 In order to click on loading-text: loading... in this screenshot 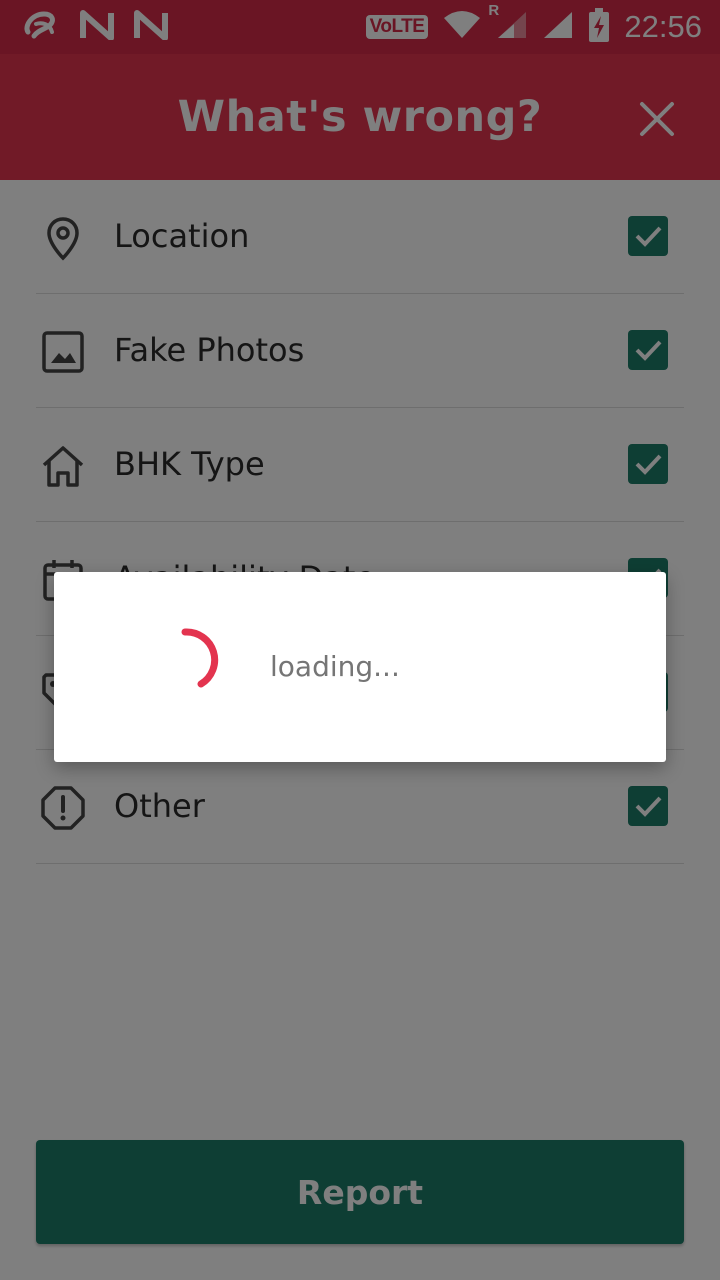, I will do `click(335, 666)`.